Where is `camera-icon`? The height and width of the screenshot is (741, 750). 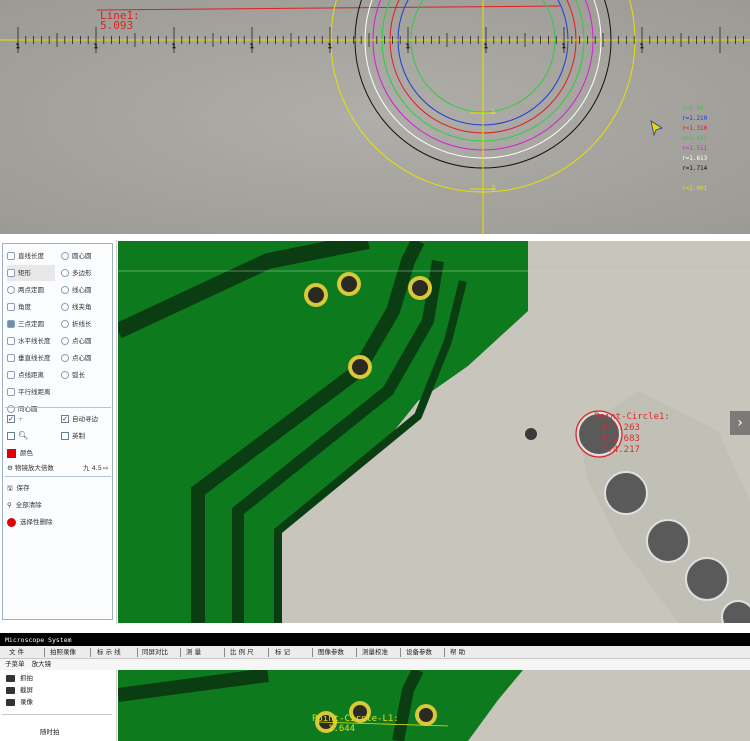
camera-icon is located at coordinates (10, 678).